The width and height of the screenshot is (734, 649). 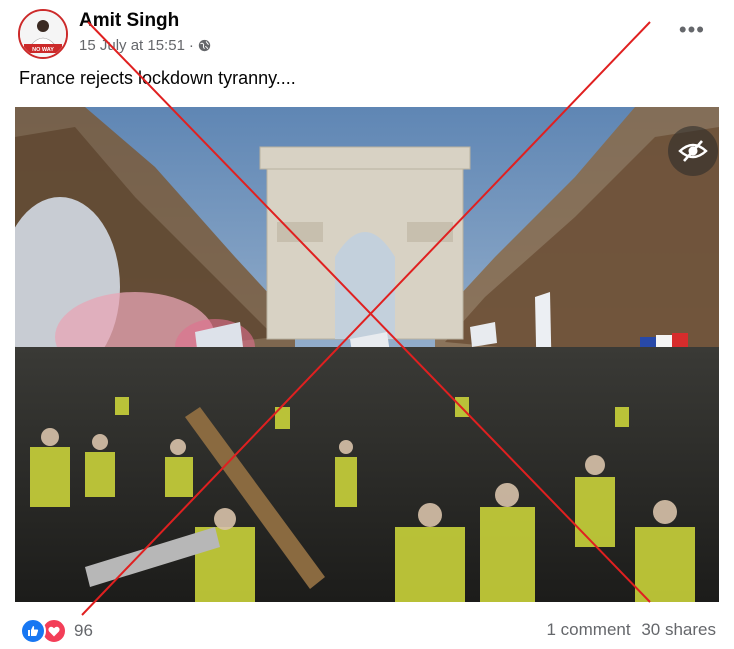 I want to click on reaction-count: 96, so click(x=83, y=630).